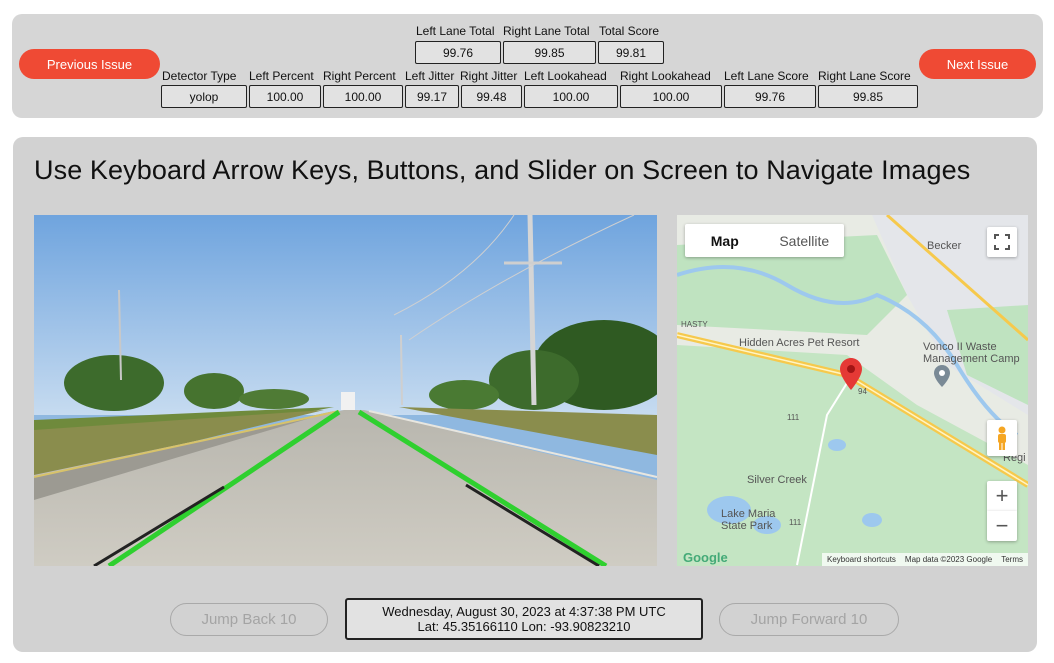 The height and width of the screenshot is (663, 1054). Describe the element at coordinates (491, 96) in the screenshot. I see `right-jitter-value: 99.48` at that location.